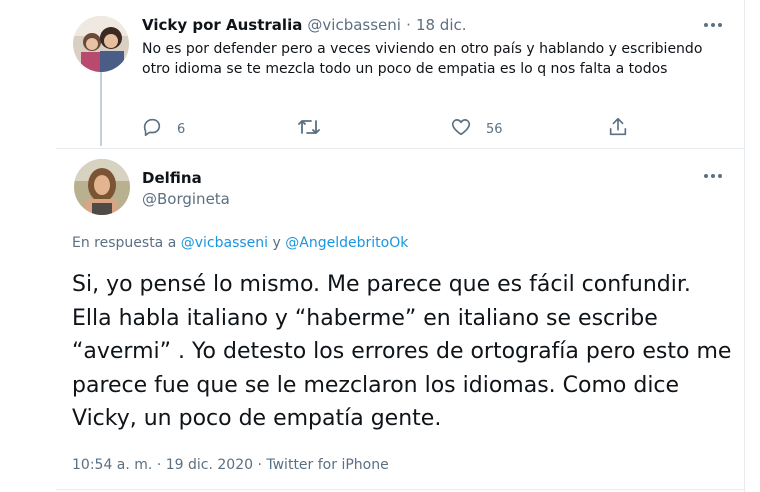 The width and height of the screenshot is (760, 492). I want to click on author-name: Vicky por Australia, so click(222, 25).